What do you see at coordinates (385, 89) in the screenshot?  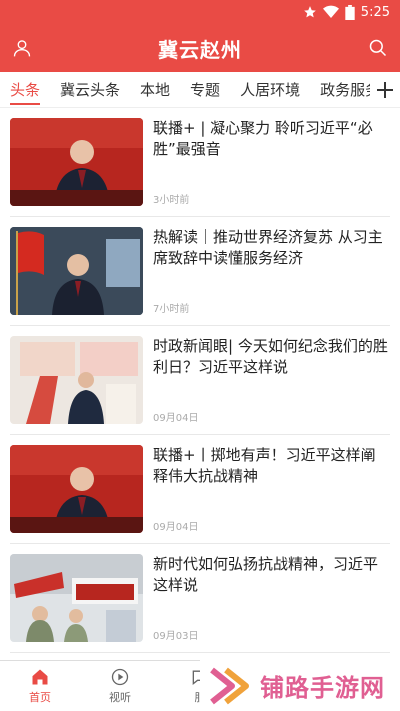 I see `add-channel-icon` at bounding box center [385, 89].